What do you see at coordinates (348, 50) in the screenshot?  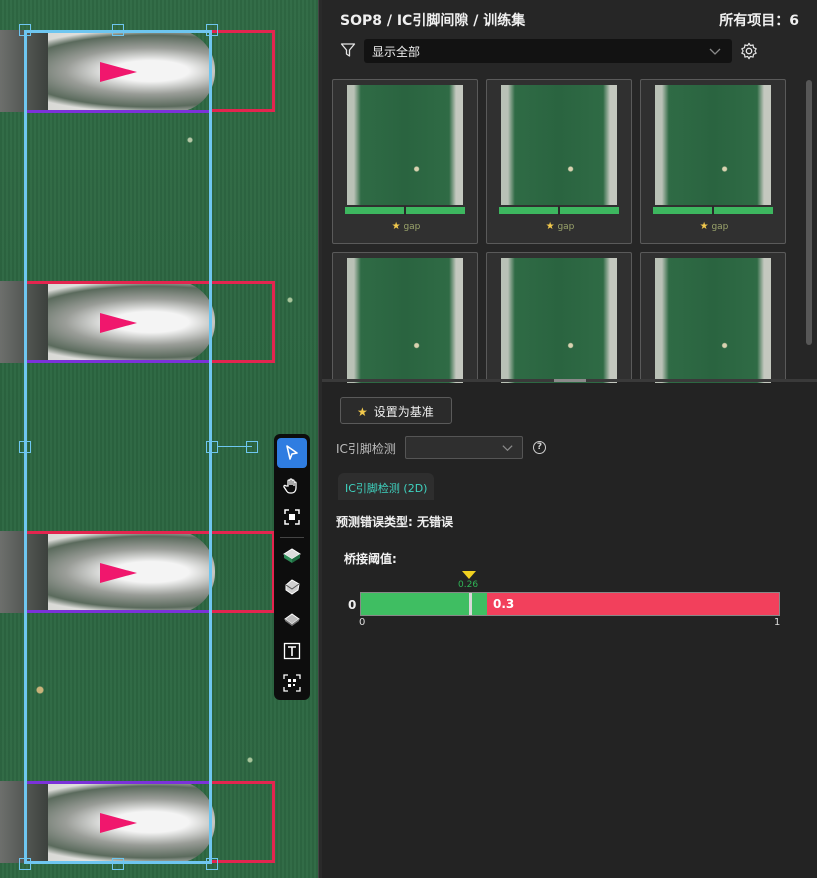 I see `filter-icon` at bounding box center [348, 50].